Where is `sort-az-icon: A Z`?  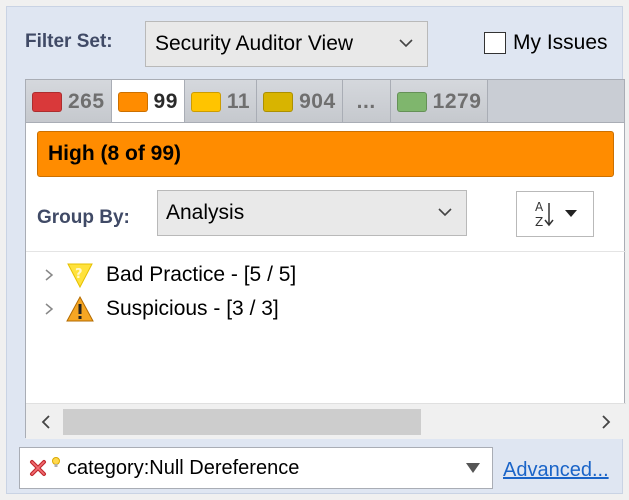 sort-az-icon: A Z is located at coordinates (544, 214).